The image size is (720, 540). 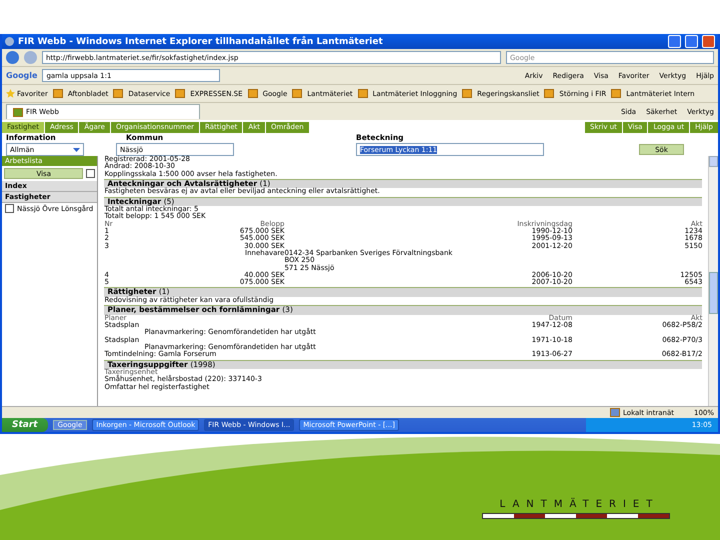 I want to click on start-button: Start, so click(x=25, y=425).